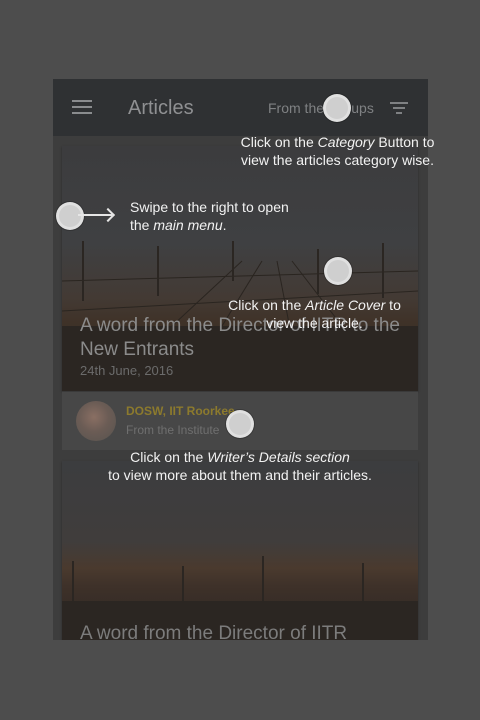 This screenshot has height=720, width=480. What do you see at coordinates (95, 215) in the screenshot?
I see `swipe-arrow-icon` at bounding box center [95, 215].